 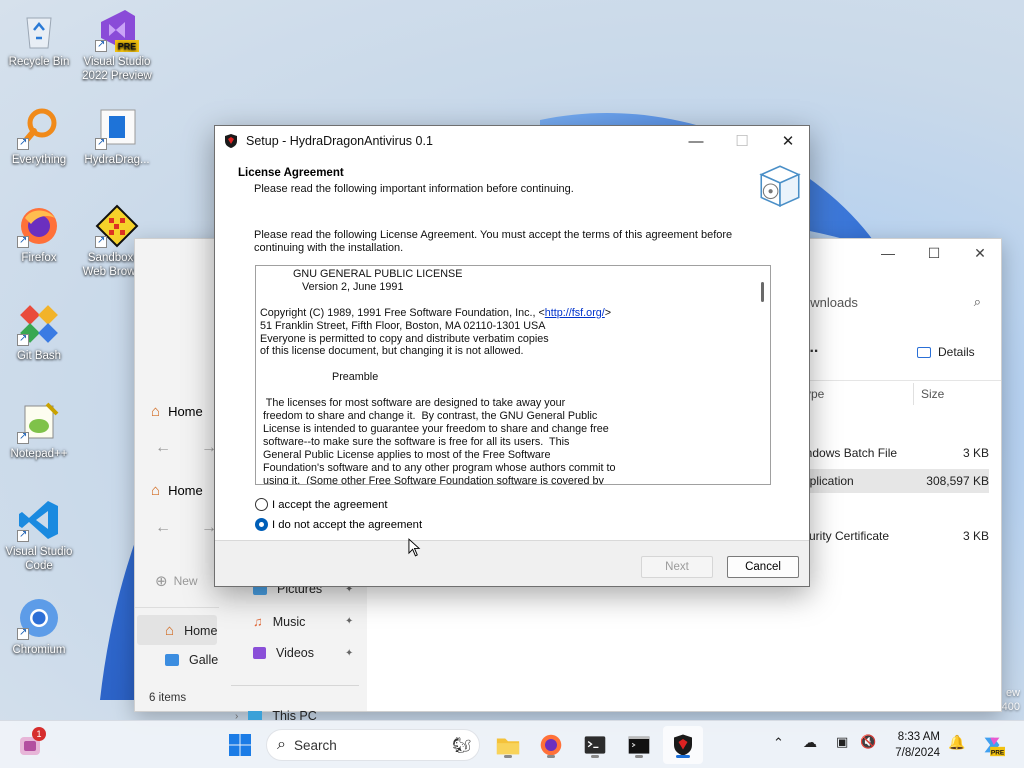 I want to click on terminal-icon, so click(x=595, y=745).